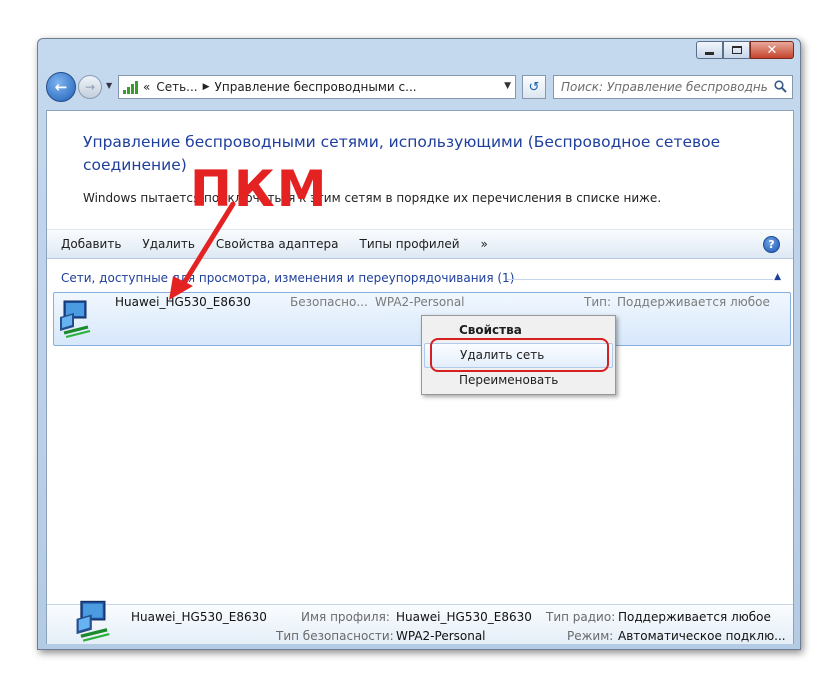 The width and height of the screenshot is (837, 684). Describe the element at coordinates (694, 617) in the screenshot. I see `radio-type-value: Поддерживается любое` at that location.